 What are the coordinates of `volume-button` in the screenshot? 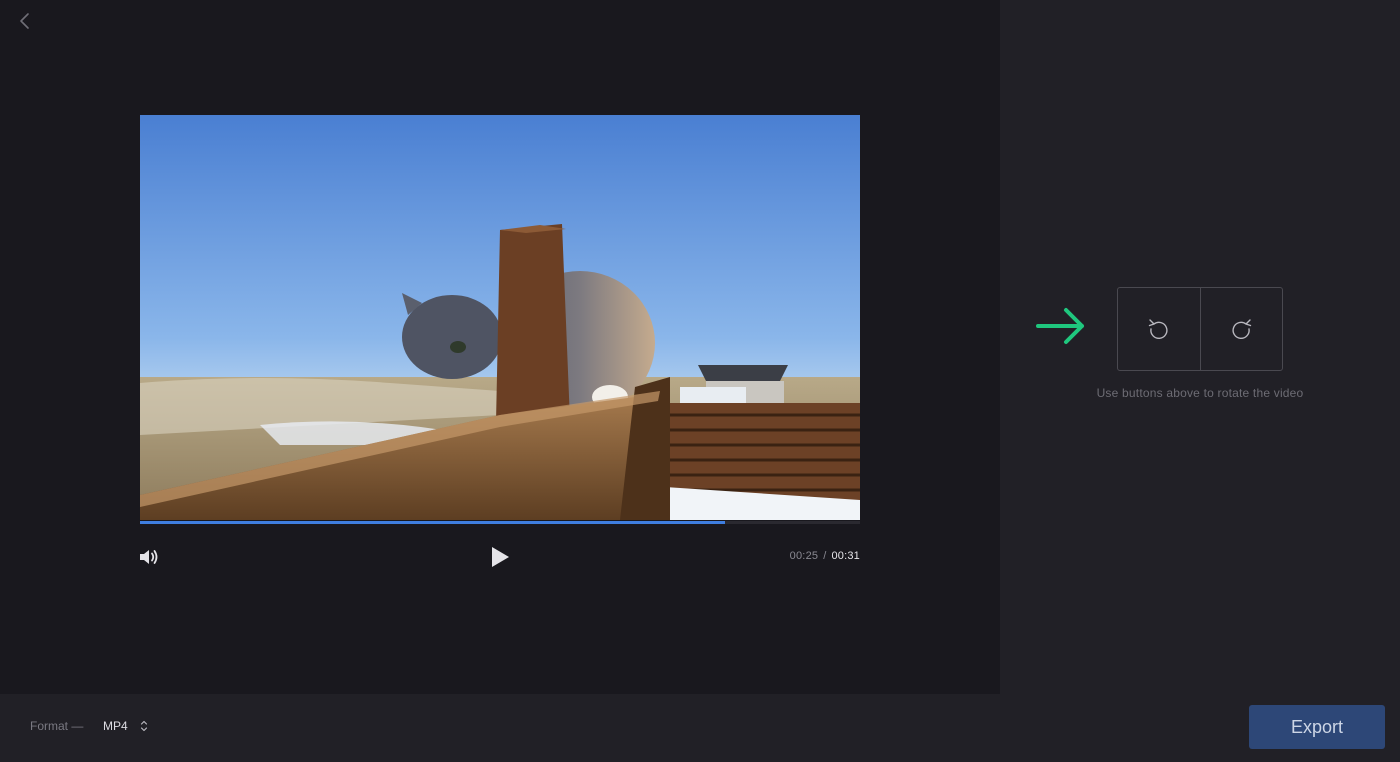 It's located at (149, 557).